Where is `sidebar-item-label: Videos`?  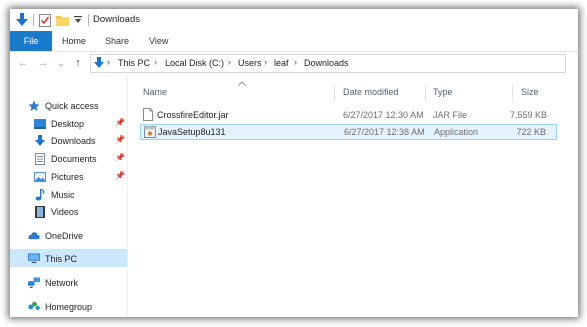
sidebar-item-label: Videos is located at coordinates (65, 211).